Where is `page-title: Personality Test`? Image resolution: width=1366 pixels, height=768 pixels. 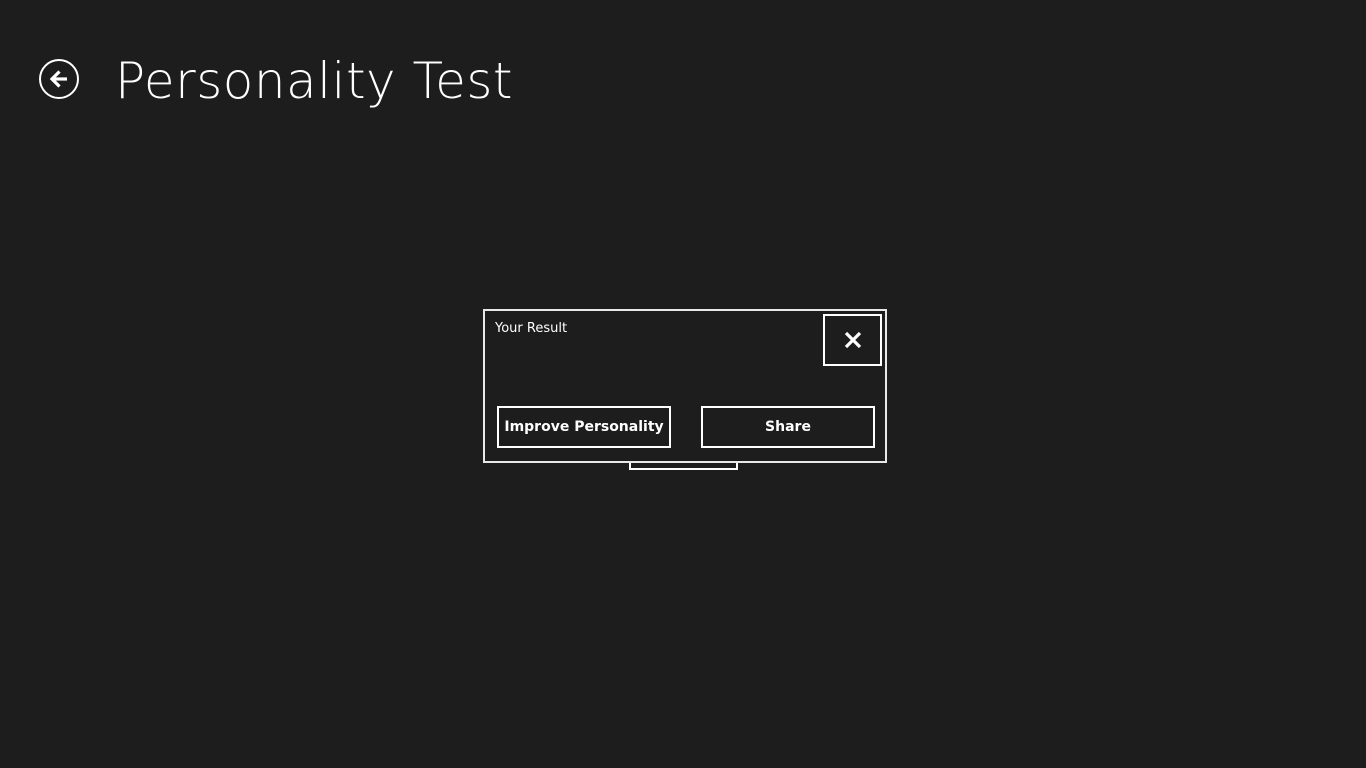
page-title: Personality Test is located at coordinates (314, 81).